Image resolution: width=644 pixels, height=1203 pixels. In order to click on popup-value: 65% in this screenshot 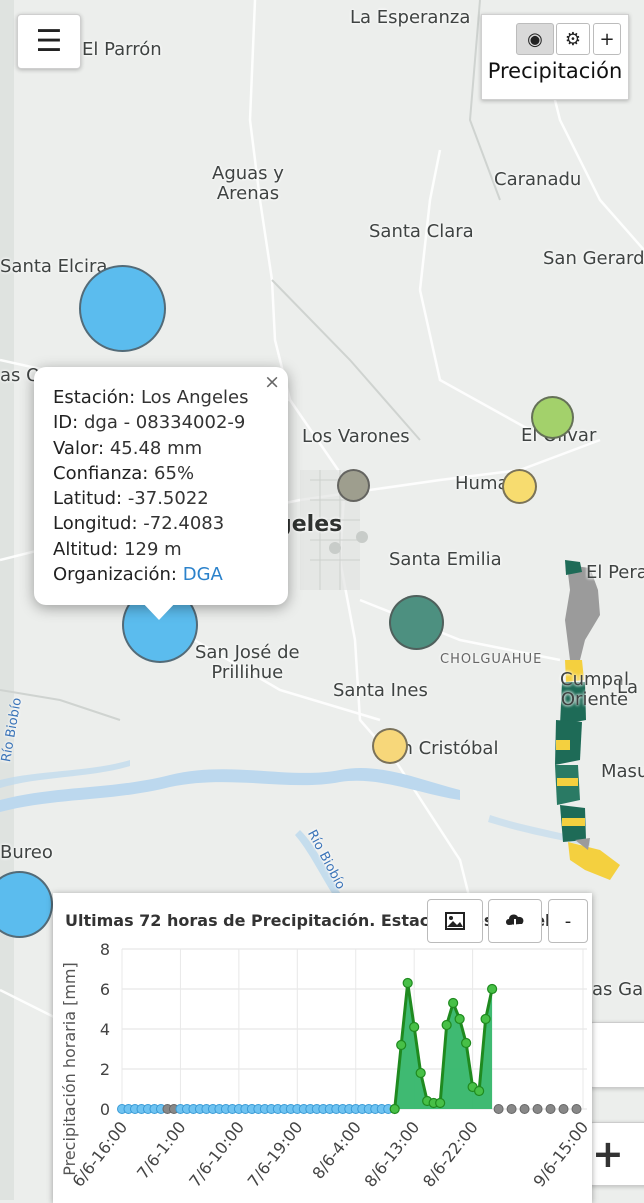, I will do `click(174, 473)`.